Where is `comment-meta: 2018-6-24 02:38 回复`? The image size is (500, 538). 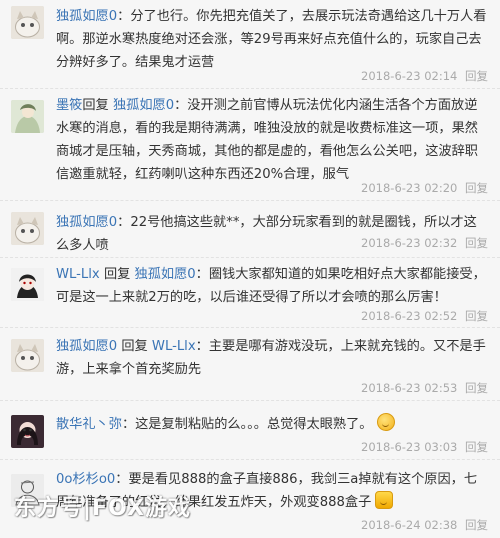
comment-meta: 2018-6-24 02:38 回复 is located at coordinates (424, 525).